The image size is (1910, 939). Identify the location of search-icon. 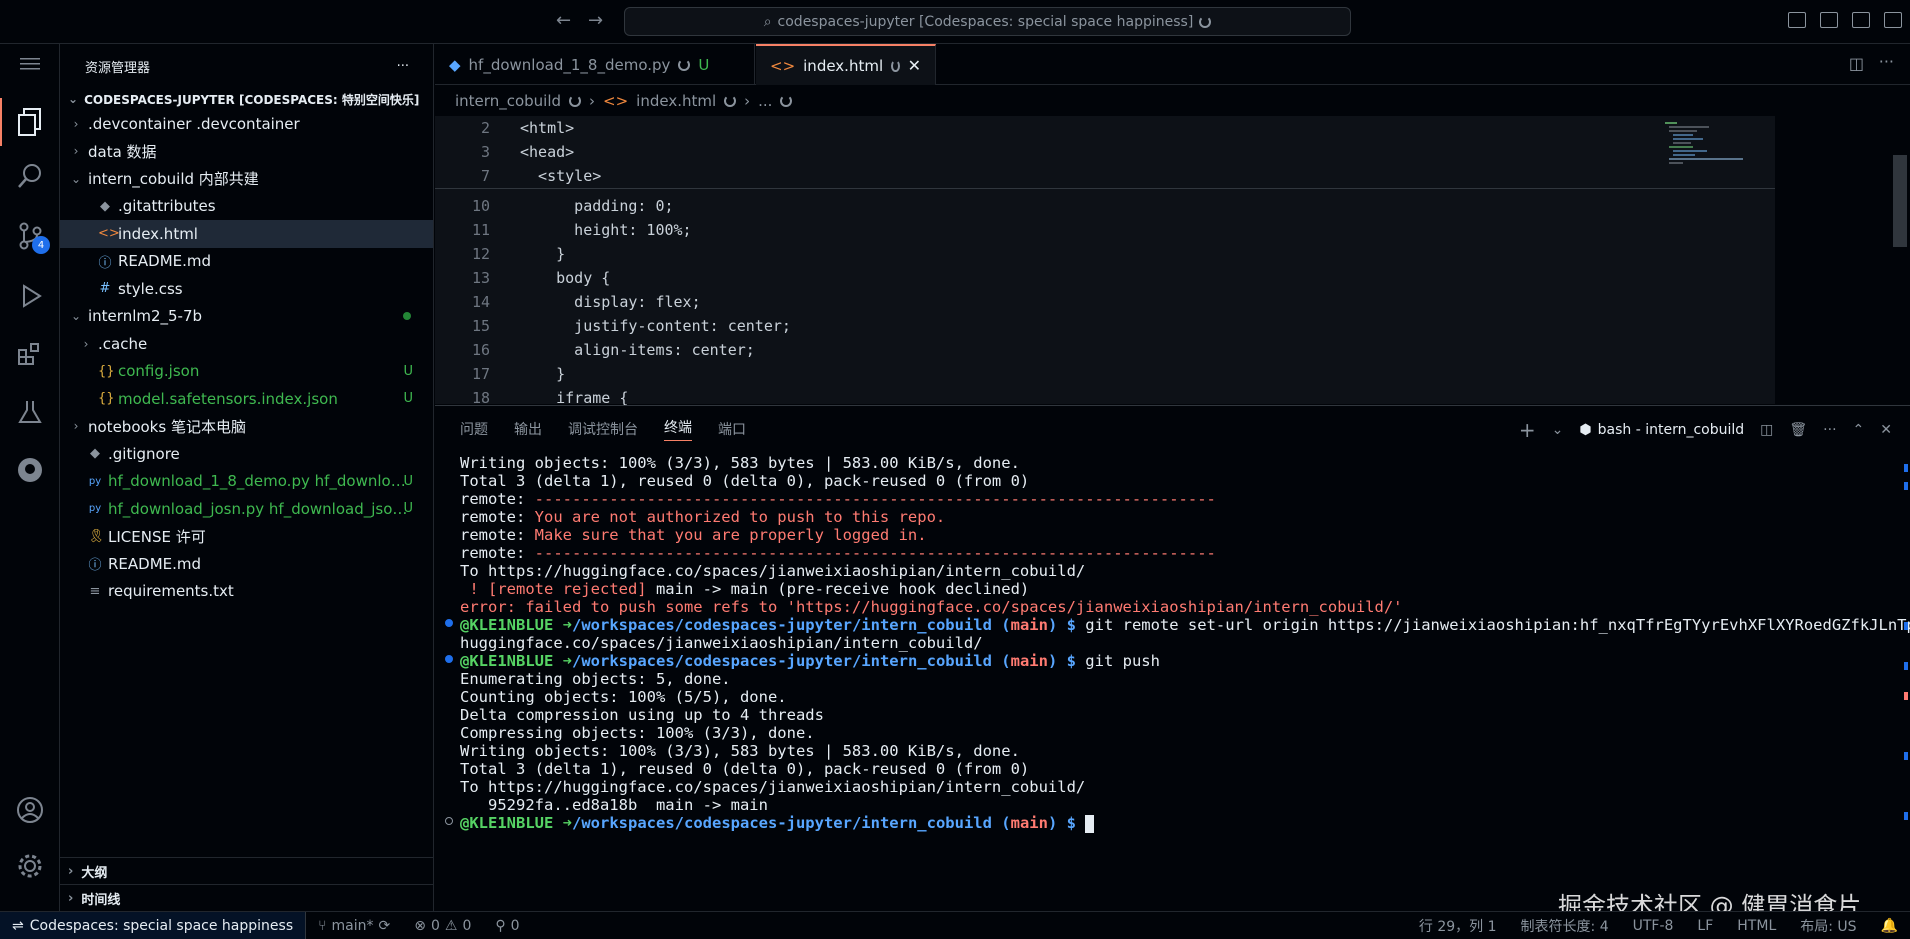
(30, 176).